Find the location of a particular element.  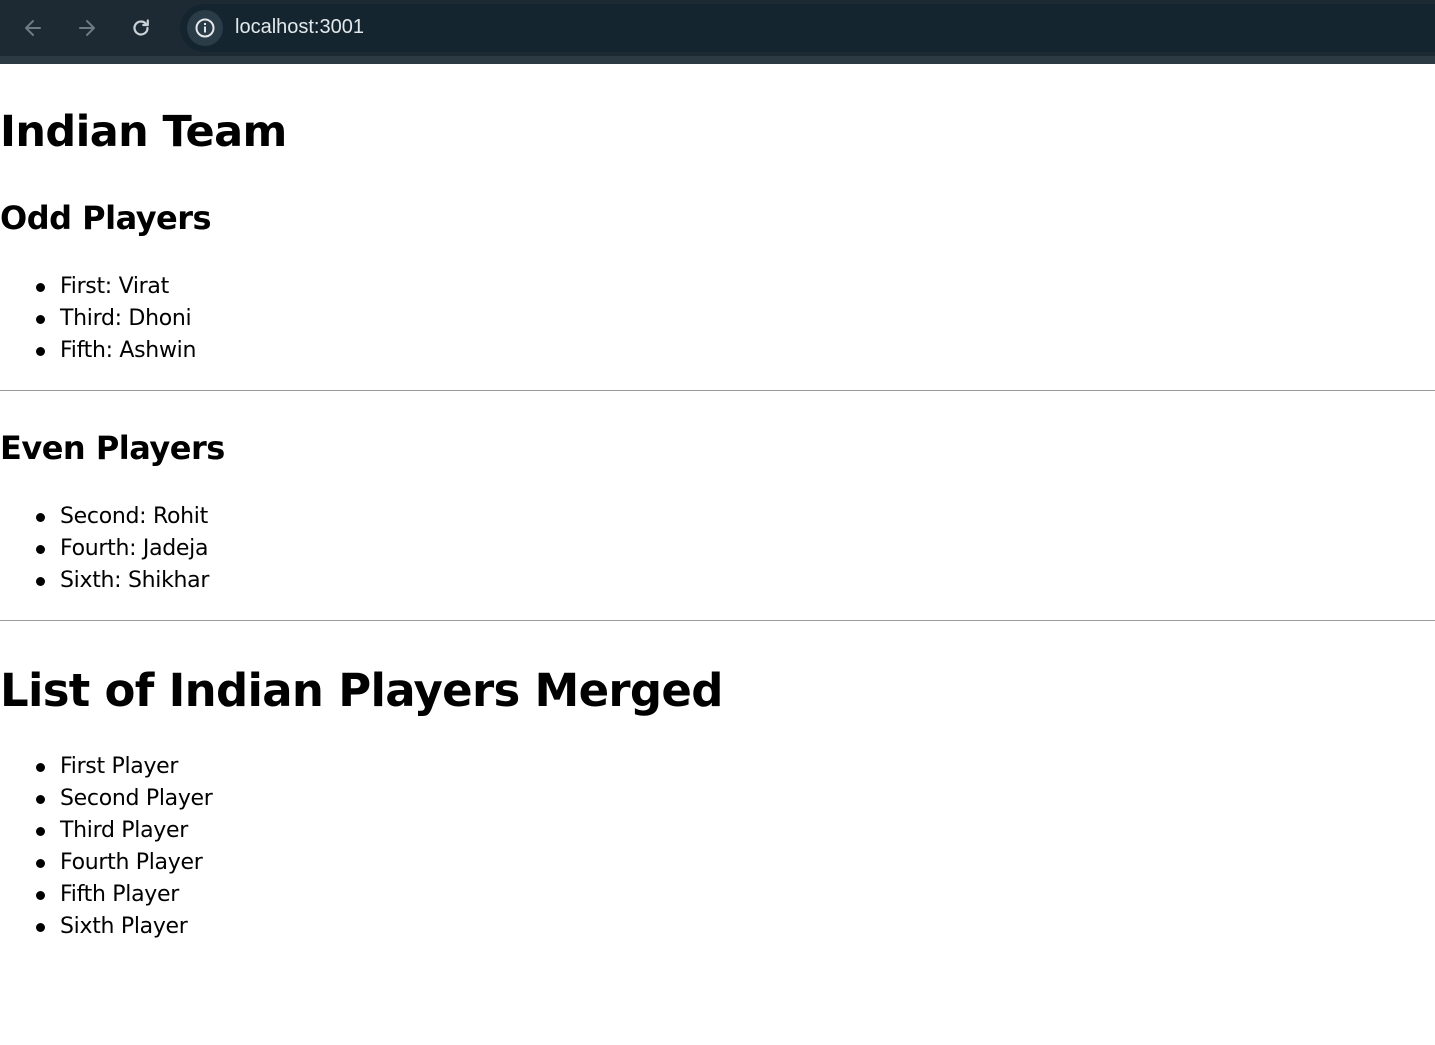

list-item: Sixth: Shikhar is located at coordinates (104, 581).